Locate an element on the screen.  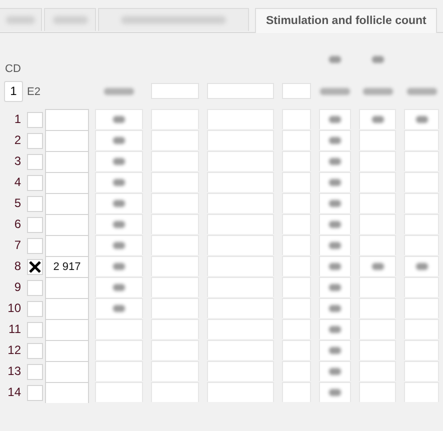
e2-label: E2 is located at coordinates (33, 92).